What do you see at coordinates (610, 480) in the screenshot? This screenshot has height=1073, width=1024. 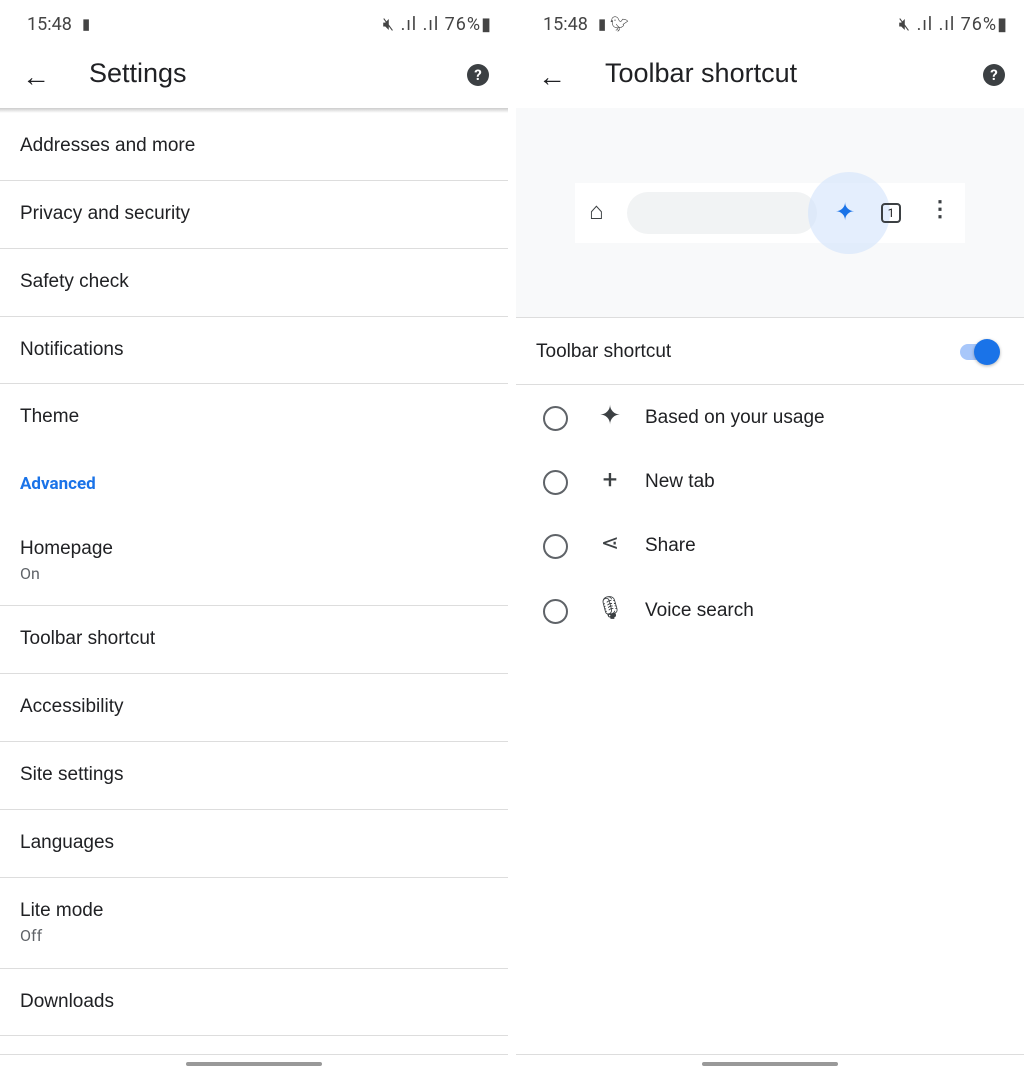 I see `plus-icon: +` at bounding box center [610, 480].